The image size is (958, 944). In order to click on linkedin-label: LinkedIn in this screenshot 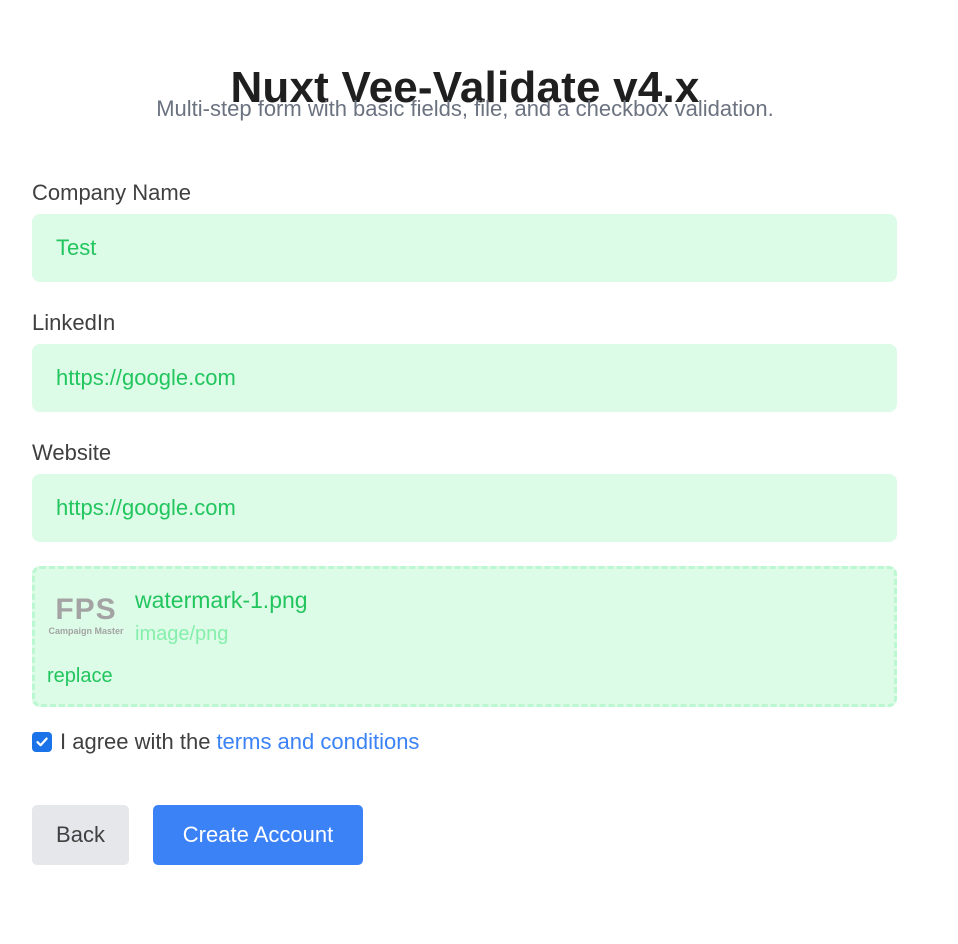, I will do `click(74, 322)`.